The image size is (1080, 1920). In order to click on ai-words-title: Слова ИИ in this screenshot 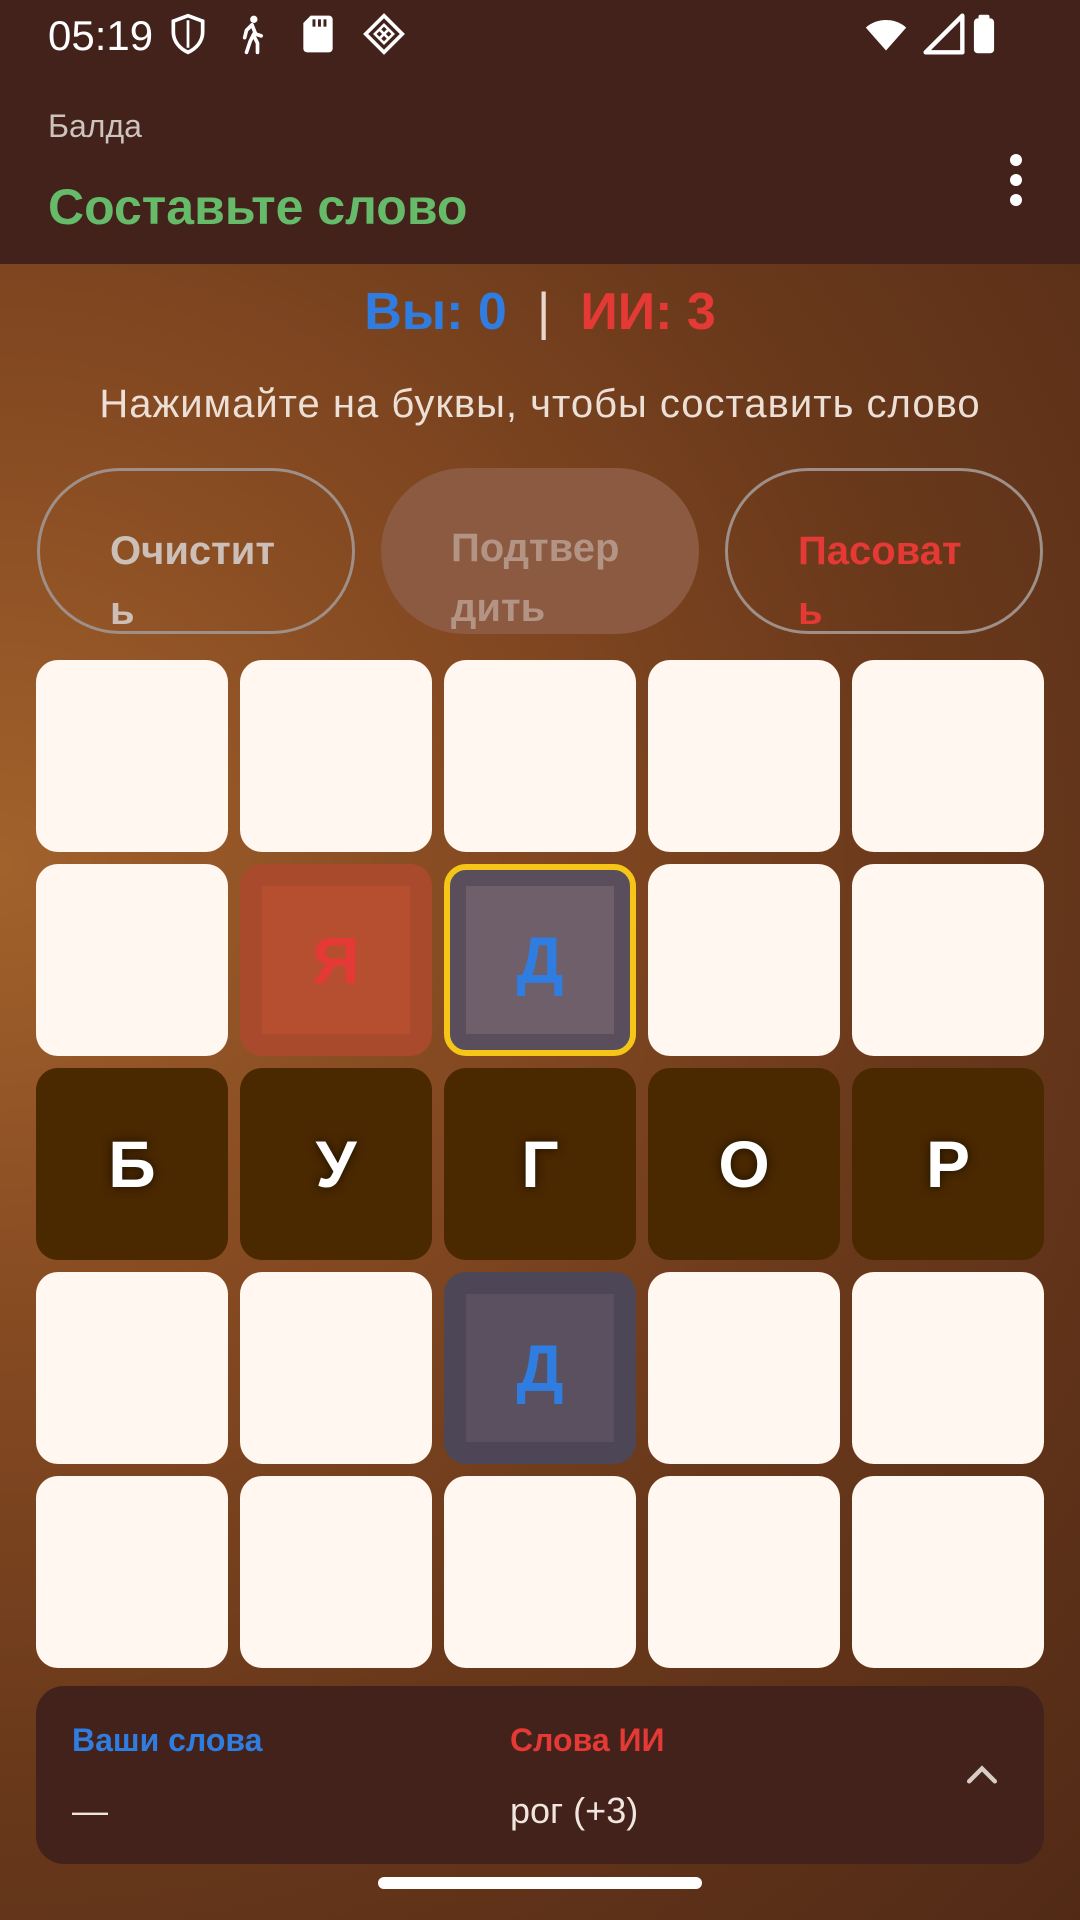, I will do `click(587, 1740)`.